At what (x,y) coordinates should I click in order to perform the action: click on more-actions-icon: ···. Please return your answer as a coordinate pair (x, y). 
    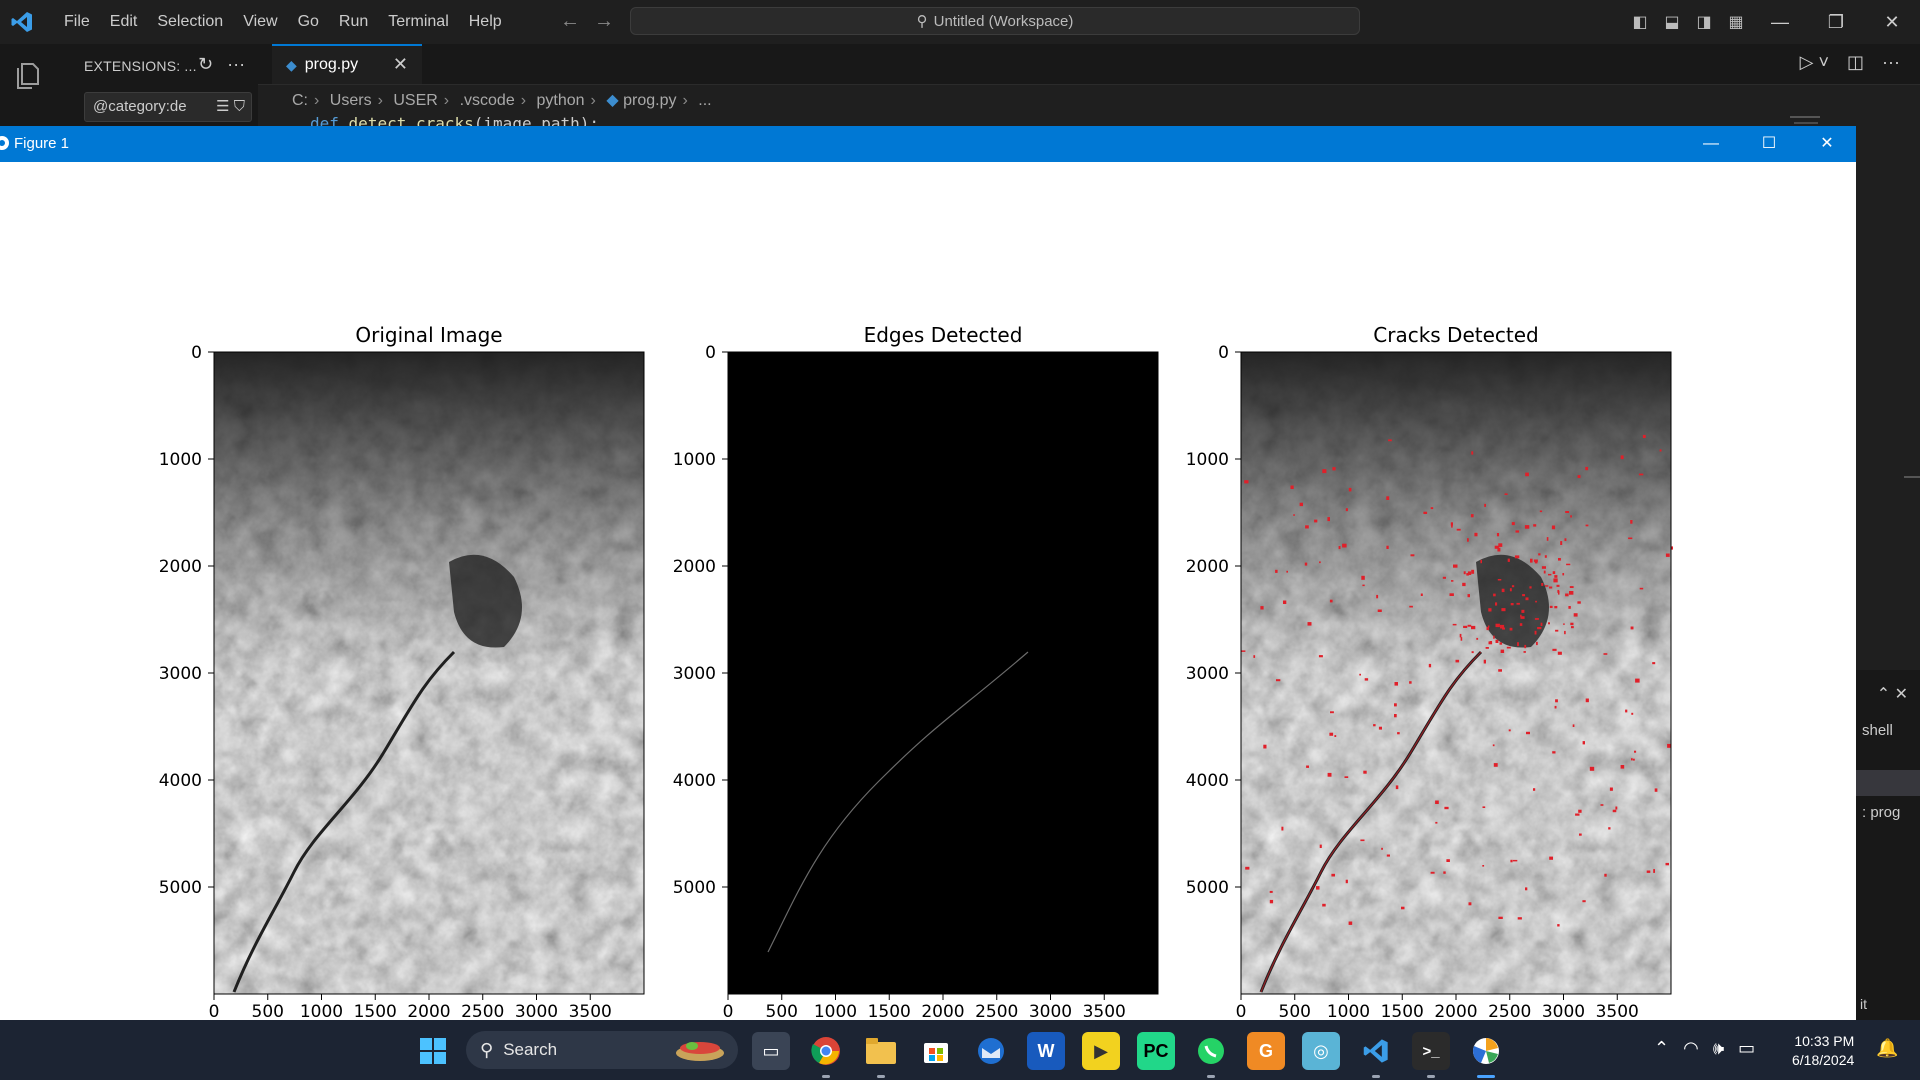
    Looking at the image, I should click on (236, 64).